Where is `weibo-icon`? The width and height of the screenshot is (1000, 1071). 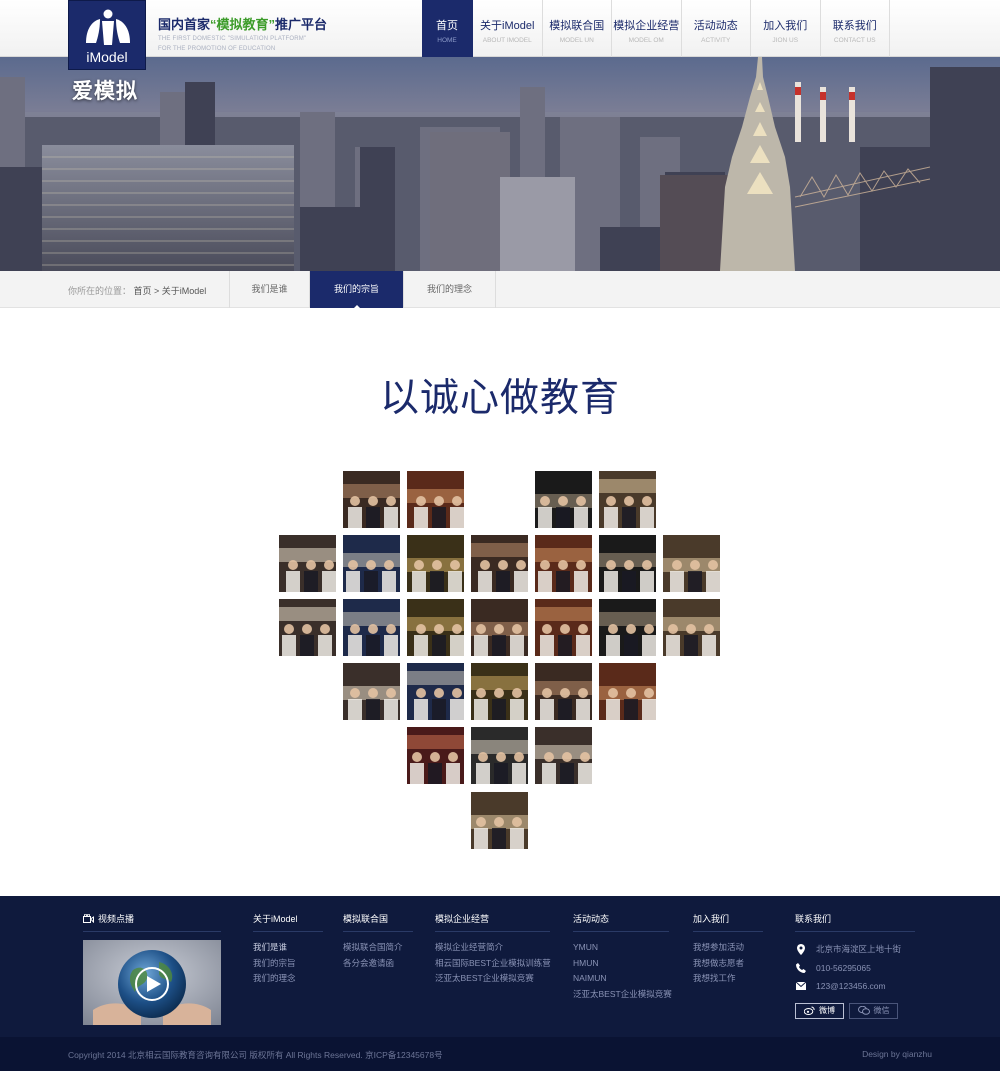
weibo-icon is located at coordinates (809, 1010).